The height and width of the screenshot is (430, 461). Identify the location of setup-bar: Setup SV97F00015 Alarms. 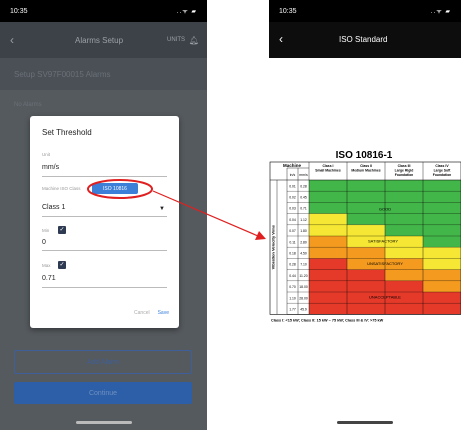
(103, 74).